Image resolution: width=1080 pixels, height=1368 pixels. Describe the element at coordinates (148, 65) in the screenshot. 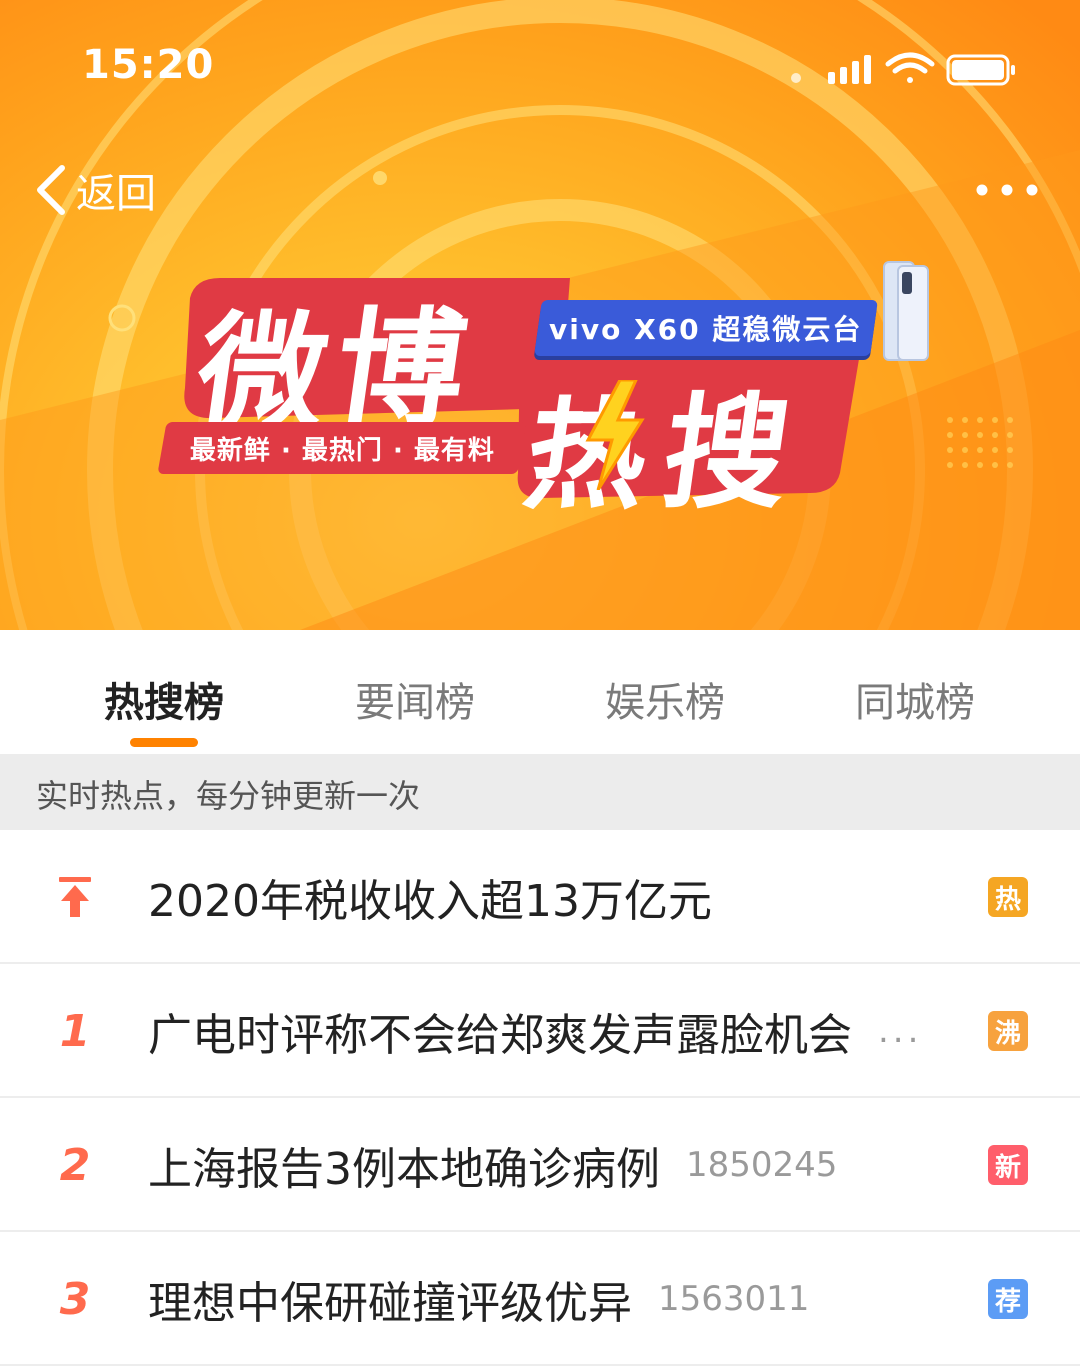

I see `status-time: 15:20` at that location.